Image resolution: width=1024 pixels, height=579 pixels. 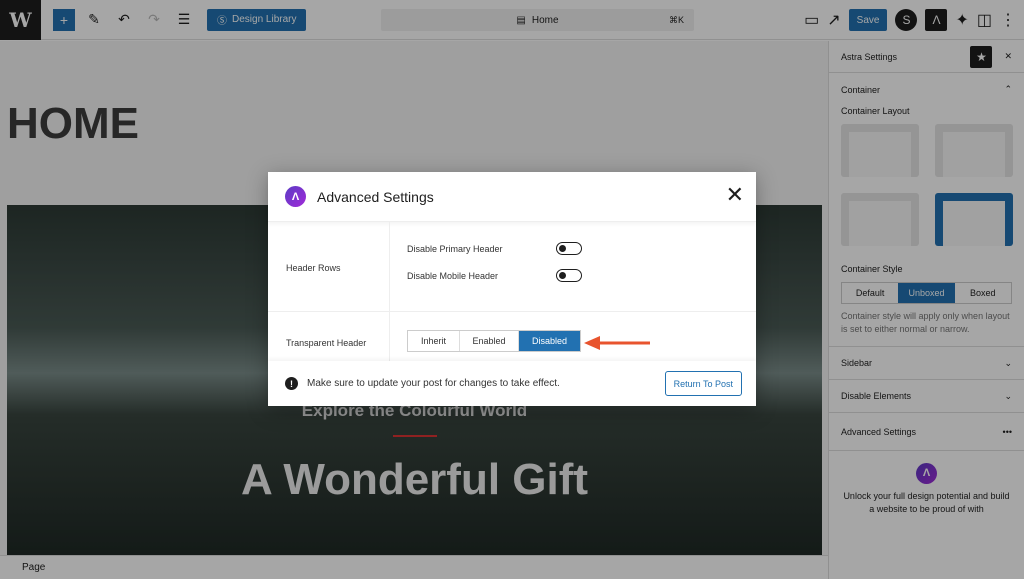 What do you see at coordinates (295, 196) in the screenshot?
I see `astra-logo-icon: Λ` at bounding box center [295, 196].